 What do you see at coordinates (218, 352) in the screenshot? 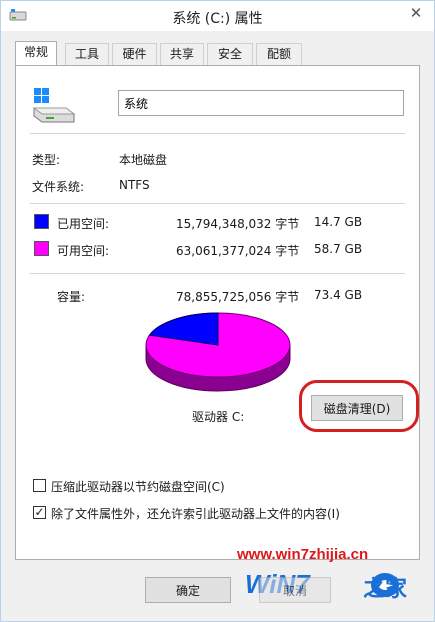
I see `disk-usage-pie` at bounding box center [218, 352].